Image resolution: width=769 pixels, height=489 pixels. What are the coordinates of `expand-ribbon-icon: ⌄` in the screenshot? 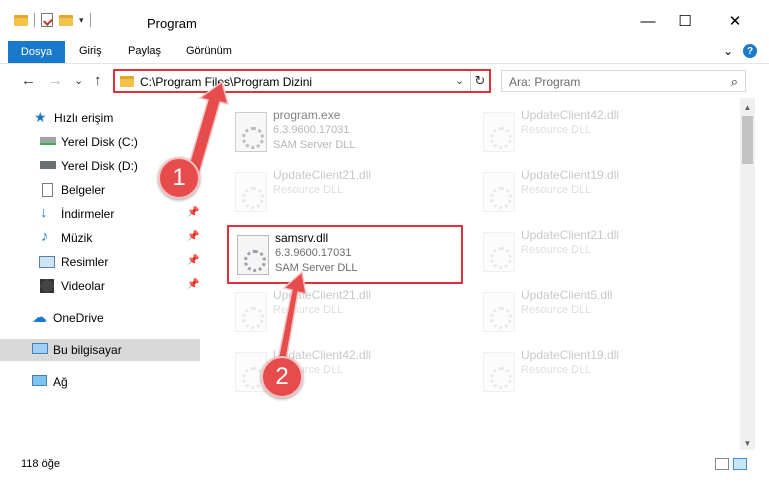 It's located at (728, 51).